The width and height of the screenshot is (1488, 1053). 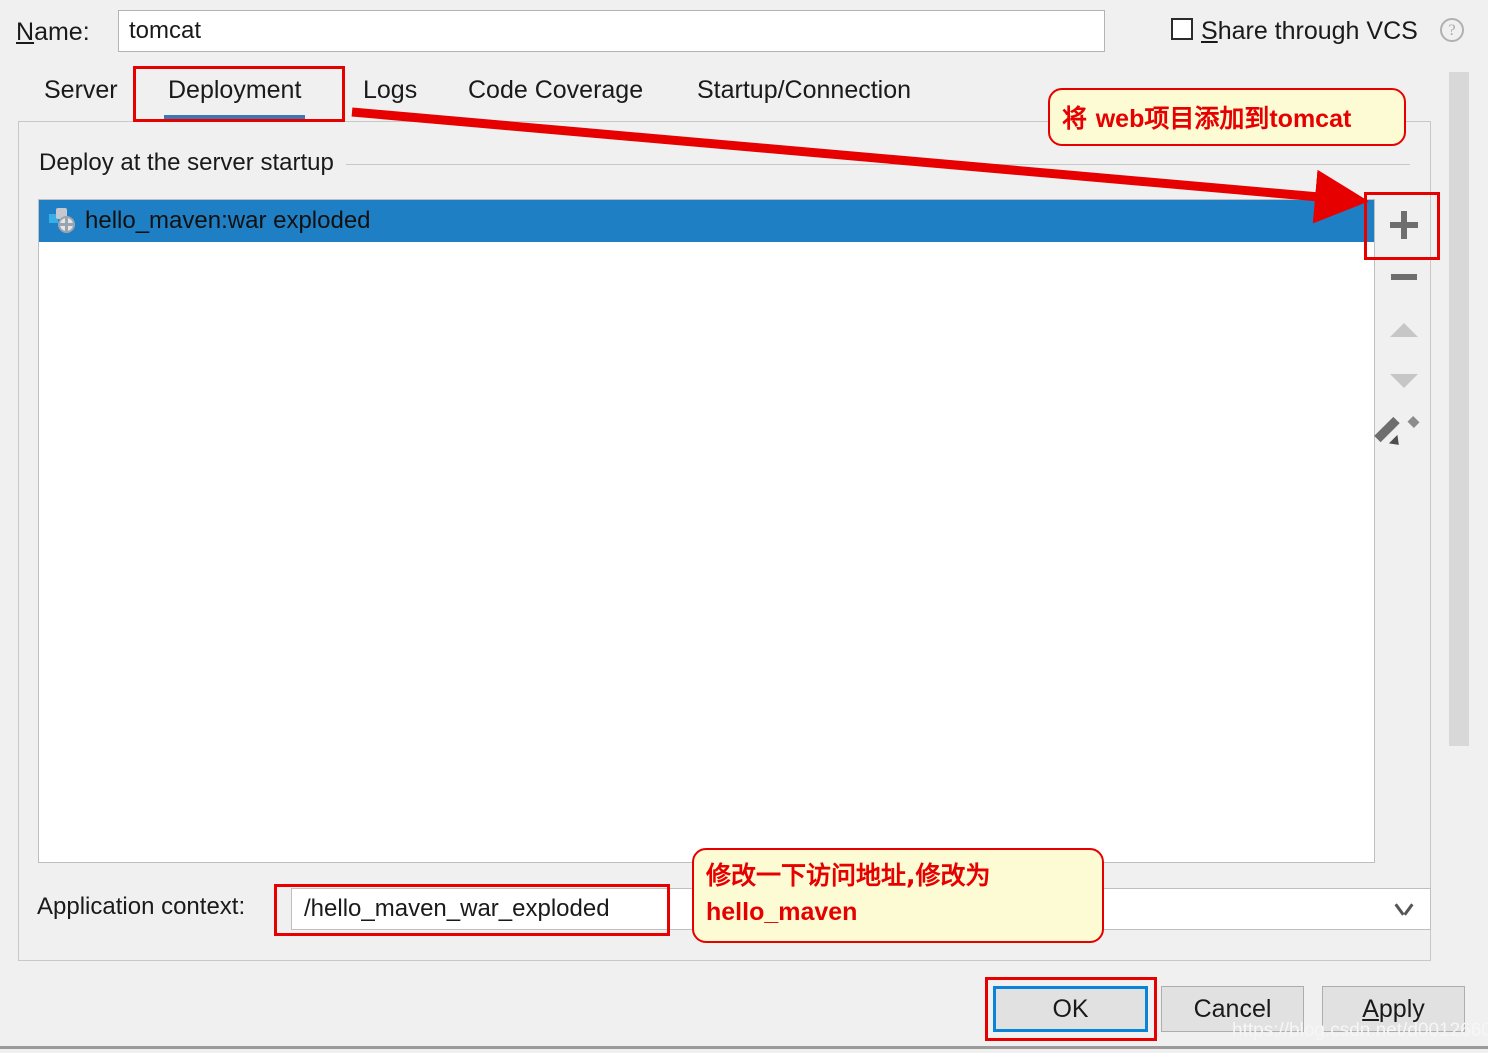 What do you see at coordinates (1310, 119) in the screenshot?
I see `callout-top-line1-suffix: tomcat` at bounding box center [1310, 119].